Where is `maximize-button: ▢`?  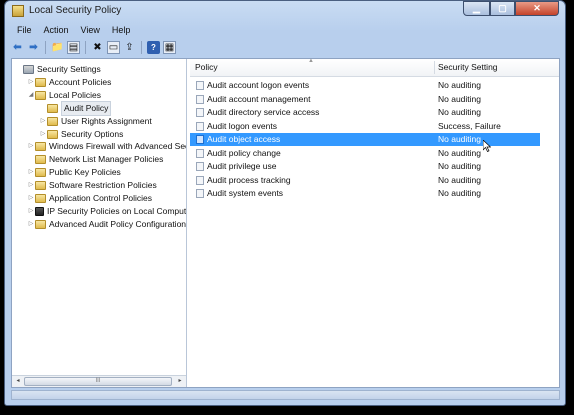 maximize-button: ▢ is located at coordinates (502, 8).